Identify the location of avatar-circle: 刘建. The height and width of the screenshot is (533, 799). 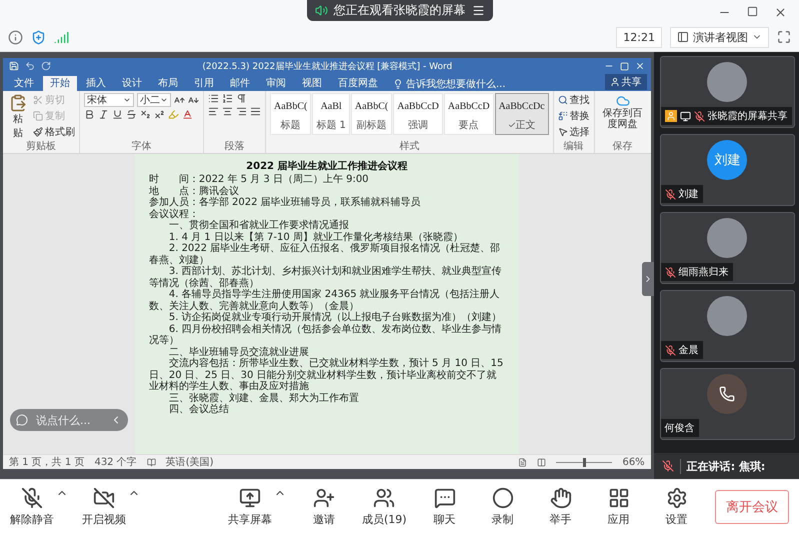
(727, 160).